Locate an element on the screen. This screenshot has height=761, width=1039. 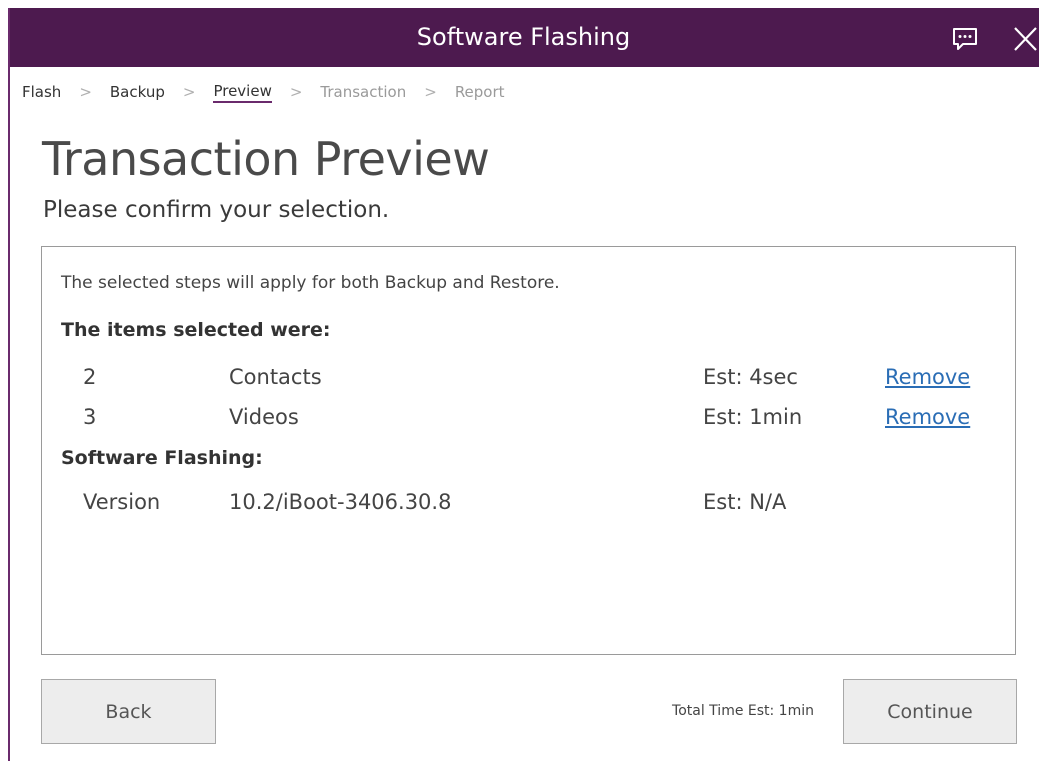
item-name: Videos is located at coordinates (264, 417).